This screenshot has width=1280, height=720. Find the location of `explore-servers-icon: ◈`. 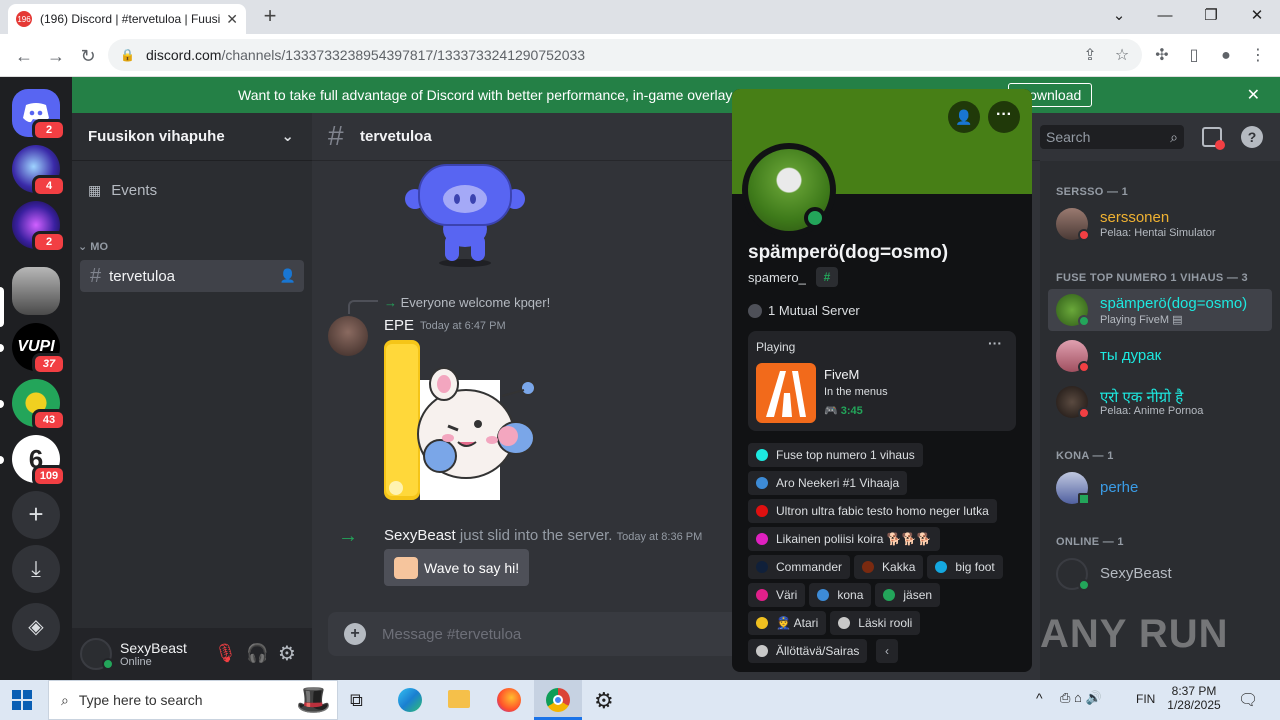

explore-servers-icon: ◈ is located at coordinates (36, 627).